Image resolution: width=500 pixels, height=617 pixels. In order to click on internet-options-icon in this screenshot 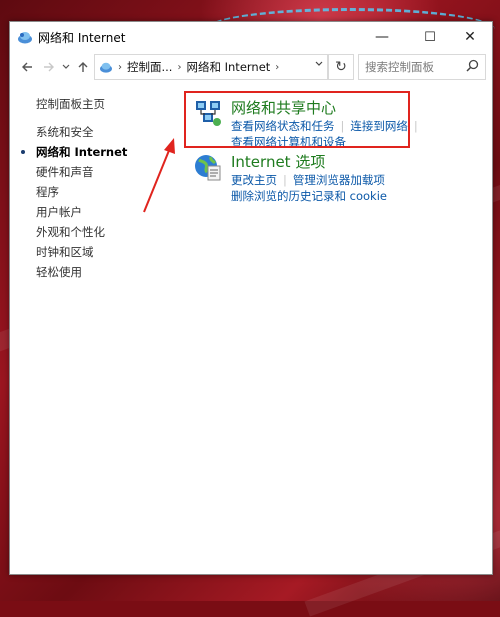, I will do `click(208, 168)`.